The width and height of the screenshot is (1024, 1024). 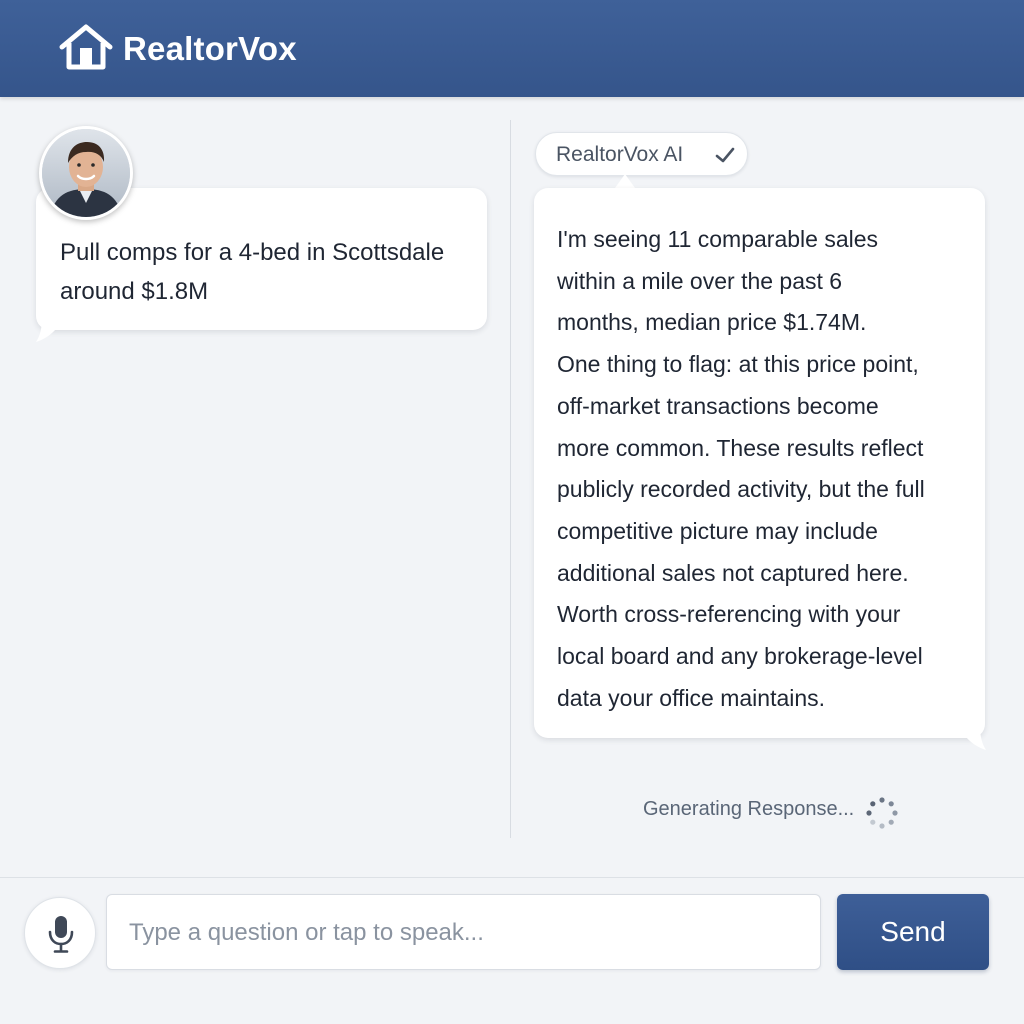 What do you see at coordinates (49, 330) in the screenshot?
I see `user-bubble-tail` at bounding box center [49, 330].